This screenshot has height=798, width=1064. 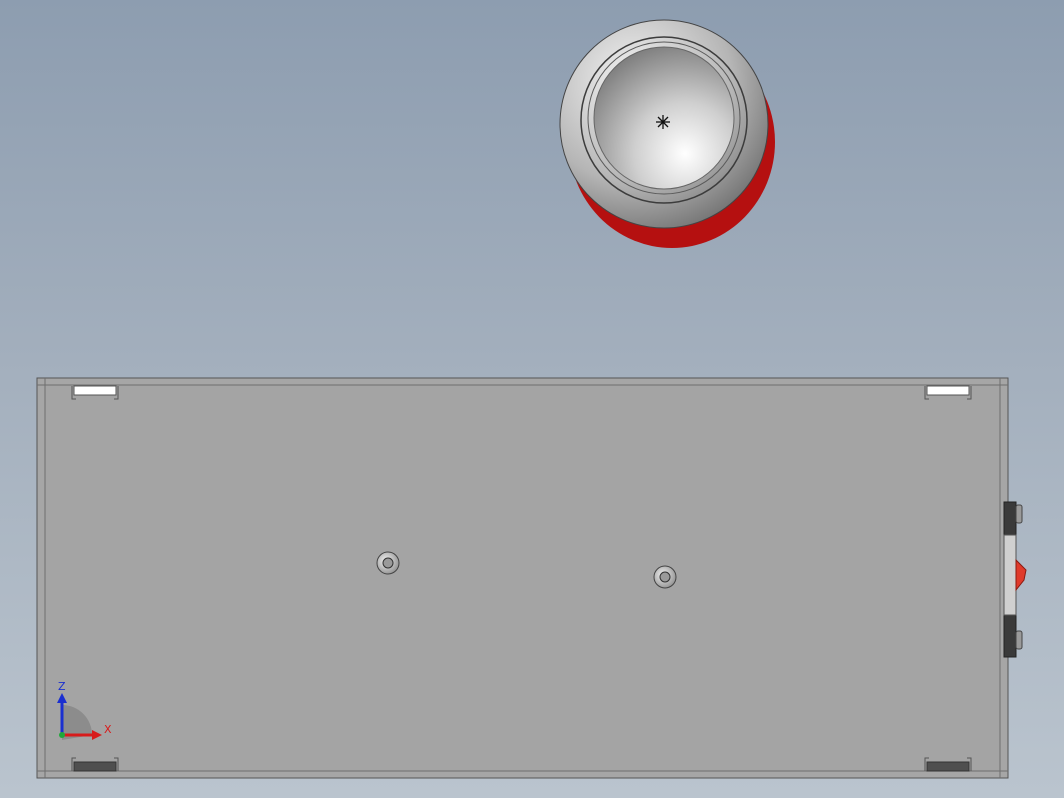 What do you see at coordinates (665, 577) in the screenshot?
I see `screw-right` at bounding box center [665, 577].